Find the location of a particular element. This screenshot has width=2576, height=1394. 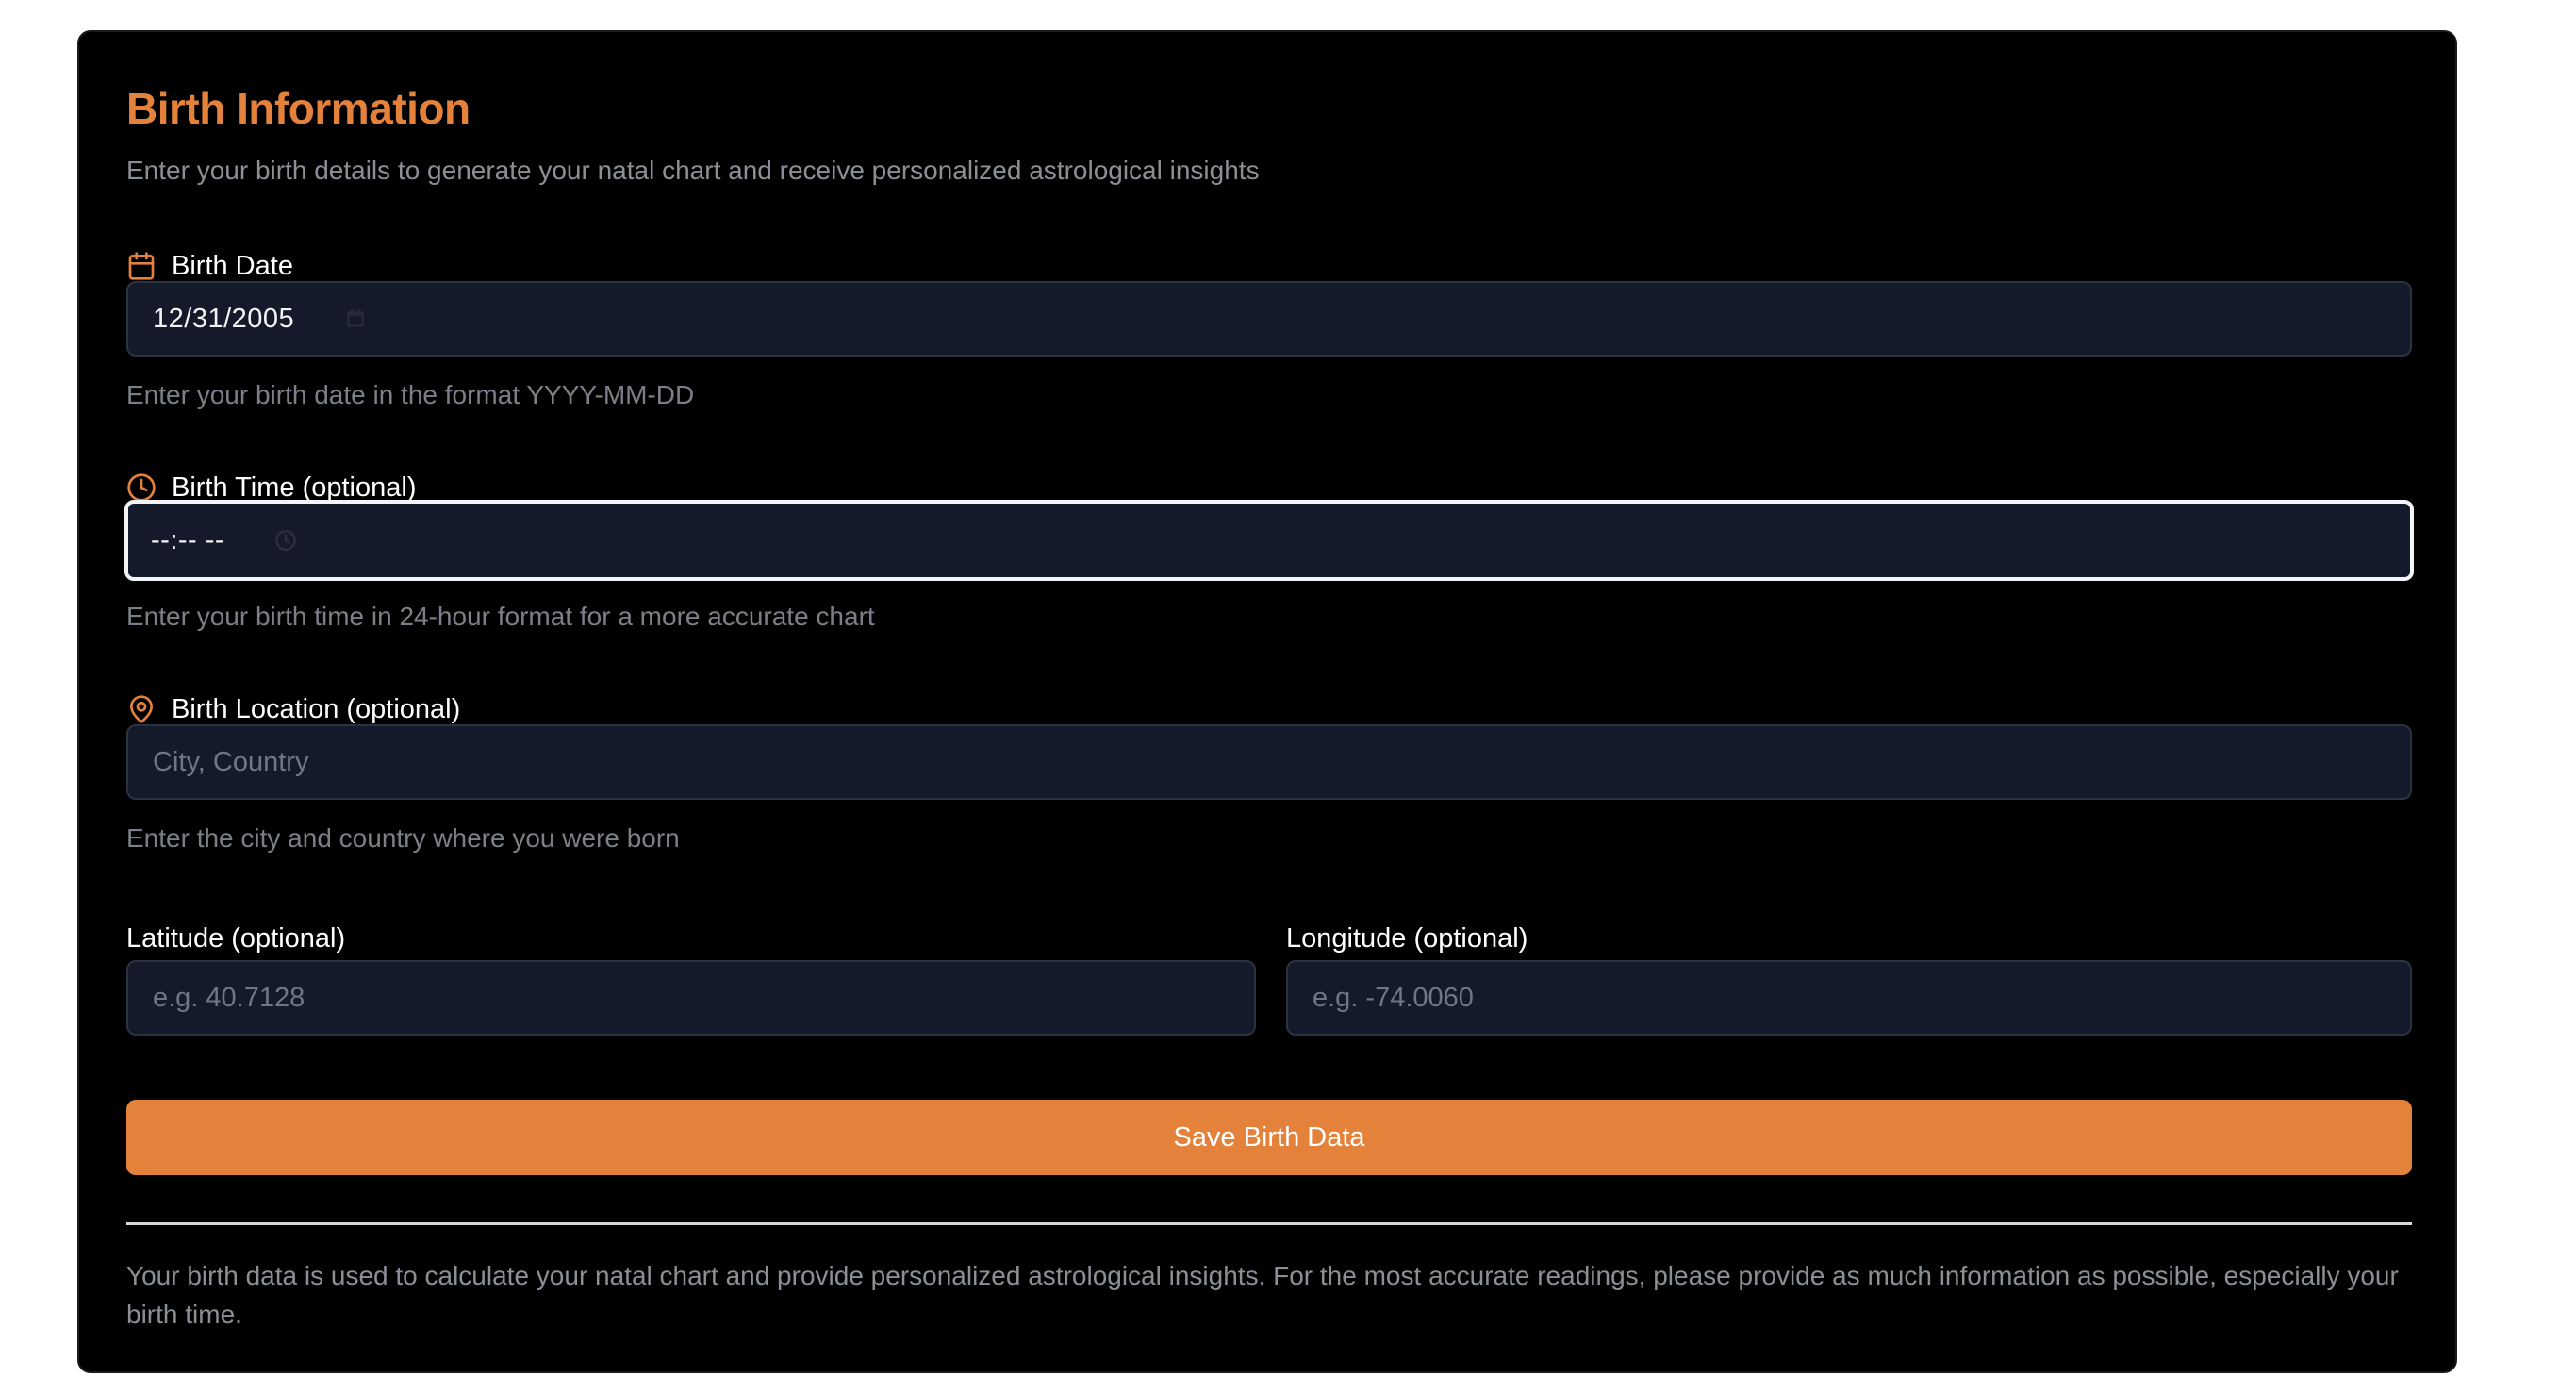

clock-icon is located at coordinates (141, 488).